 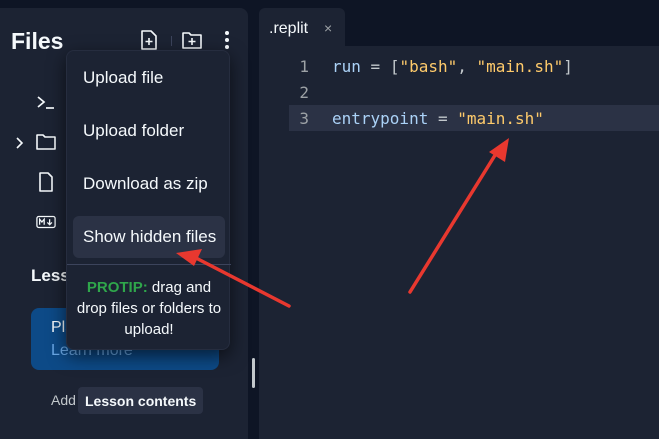 What do you see at coordinates (51, 275) in the screenshot?
I see `lesson-heading: Lesson` at bounding box center [51, 275].